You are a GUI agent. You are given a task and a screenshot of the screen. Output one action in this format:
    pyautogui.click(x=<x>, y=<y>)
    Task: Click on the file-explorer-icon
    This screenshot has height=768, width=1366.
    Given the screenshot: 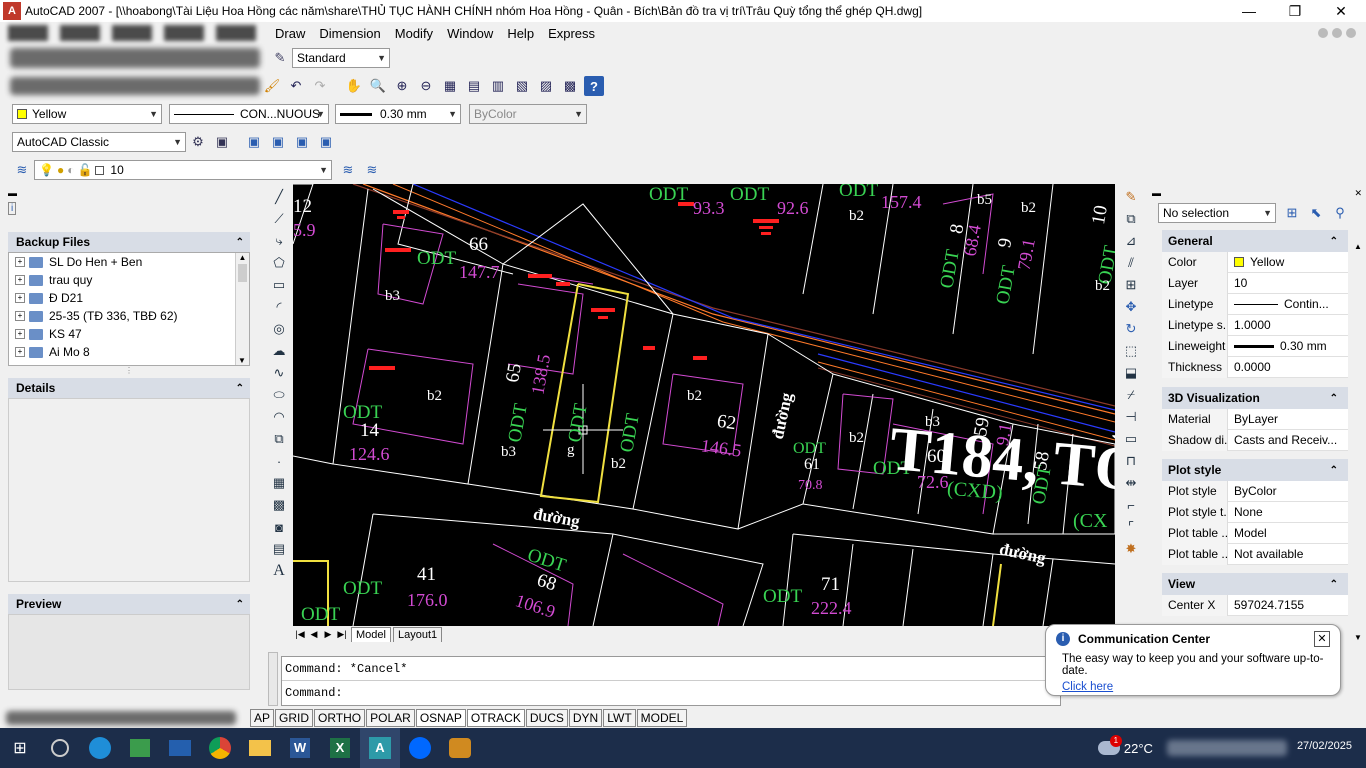 What is the action you would take?
    pyautogui.click(x=260, y=748)
    